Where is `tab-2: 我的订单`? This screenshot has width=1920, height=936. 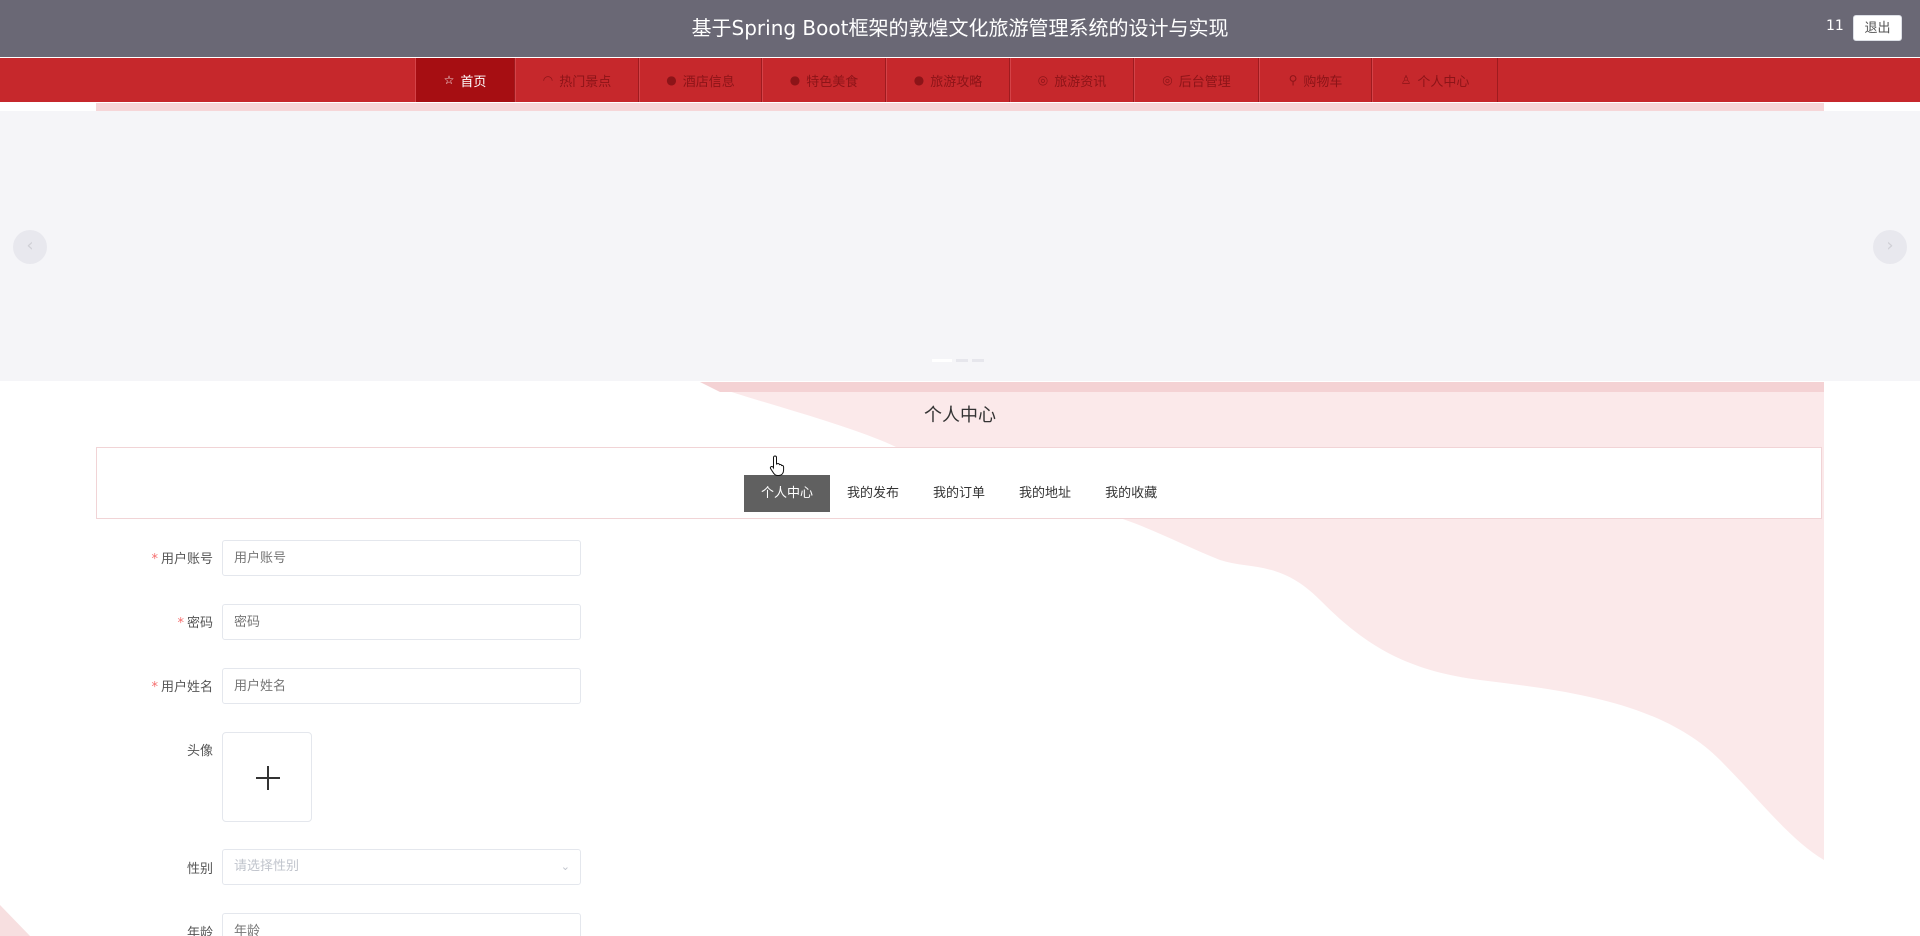 tab-2: 我的订单 is located at coordinates (959, 493).